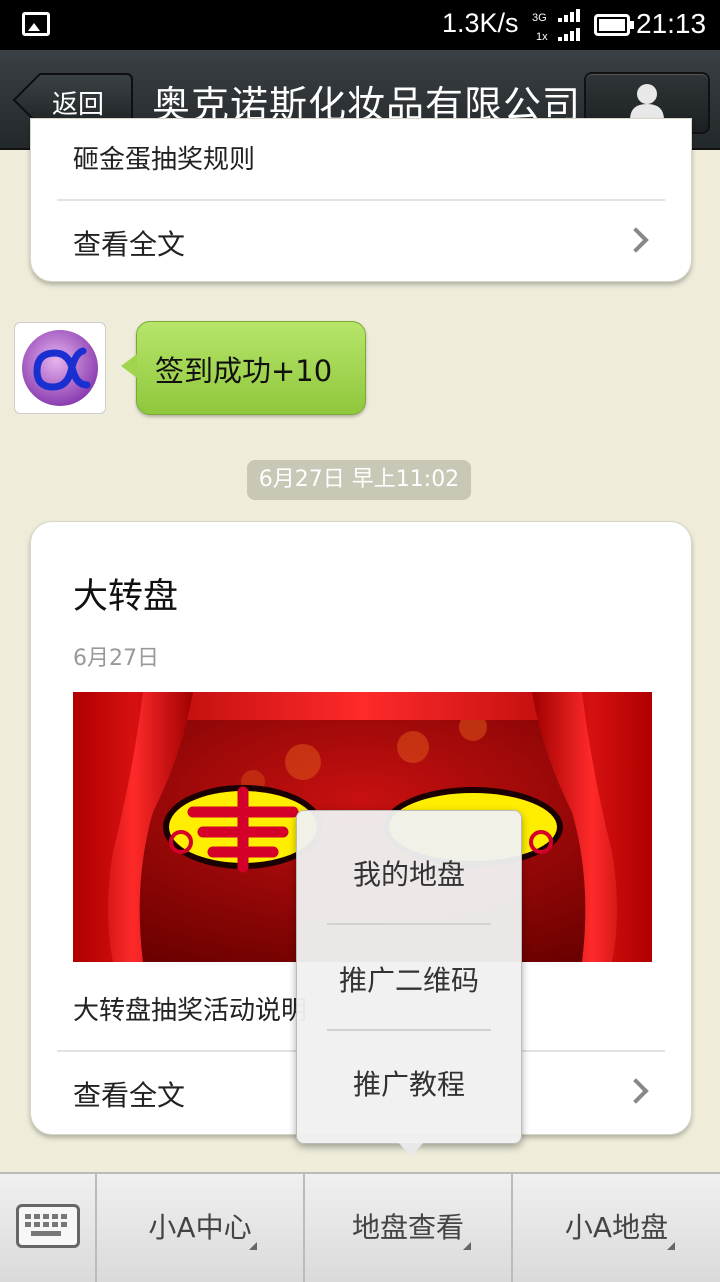  I want to click on menu-button-territory: 小A地盘, so click(616, 1228).